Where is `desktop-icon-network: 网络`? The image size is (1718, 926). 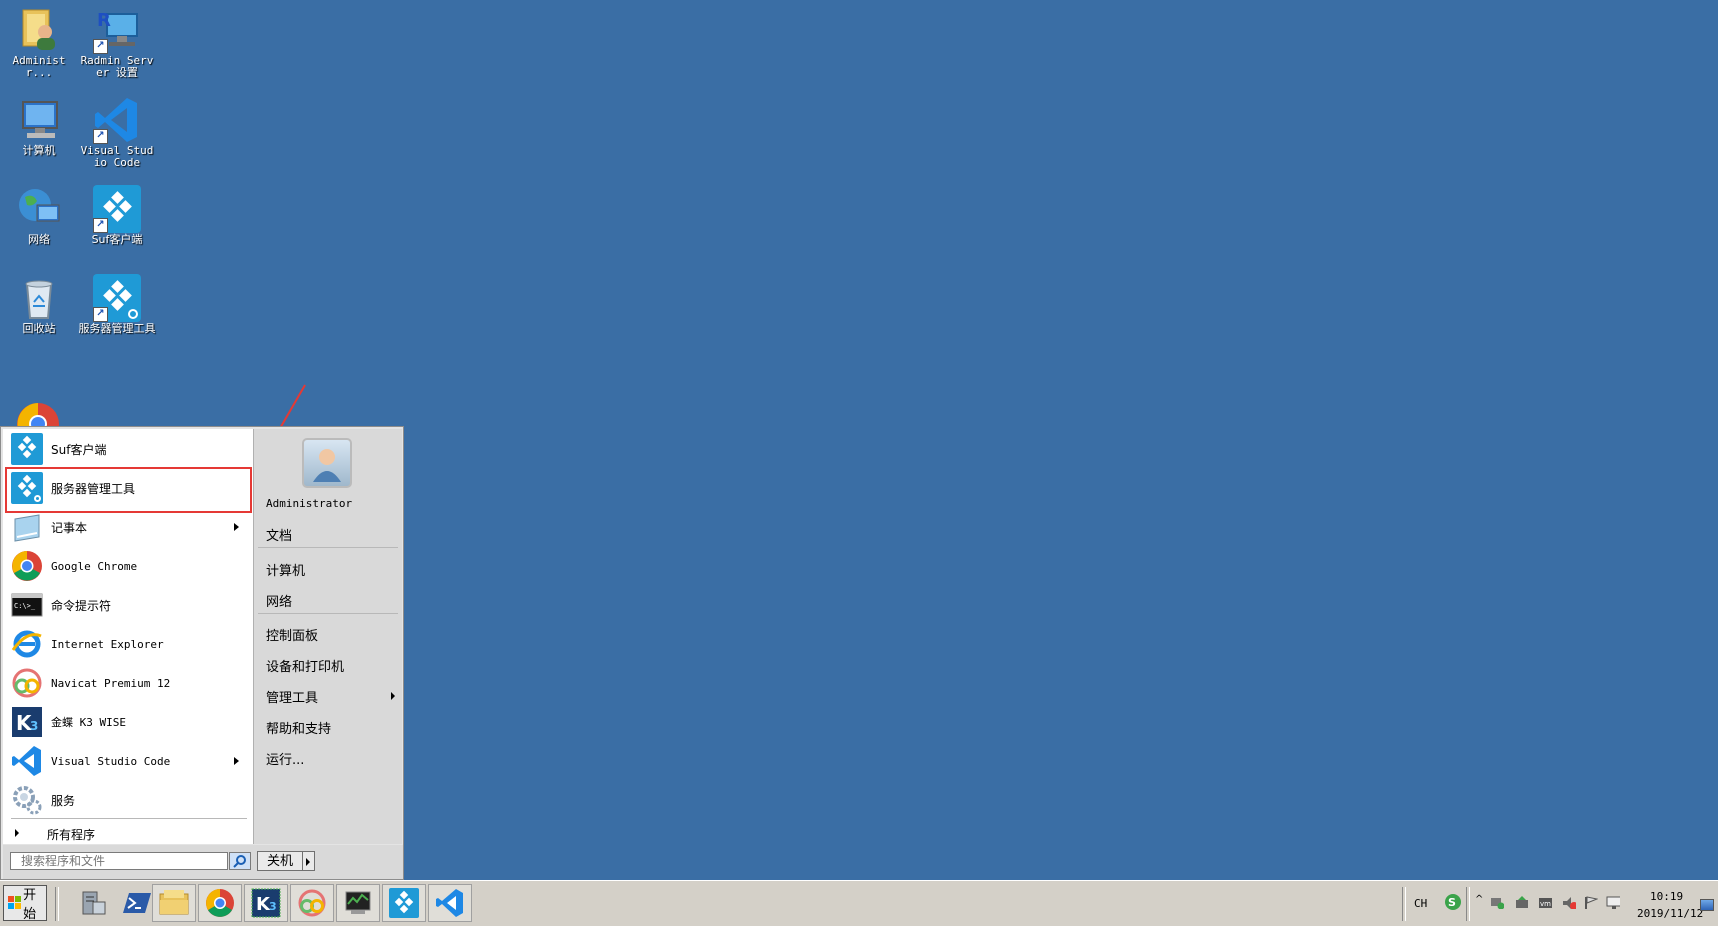 desktop-icon-network: 网络 is located at coordinates (39, 215).